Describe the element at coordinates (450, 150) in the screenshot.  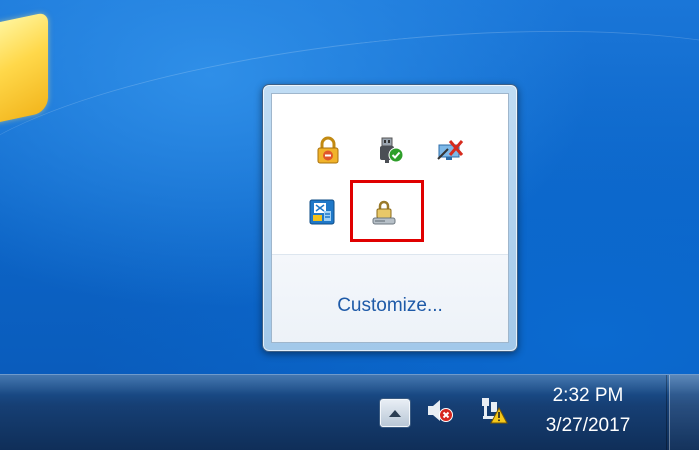
I see `network-disconnected-icon` at that location.